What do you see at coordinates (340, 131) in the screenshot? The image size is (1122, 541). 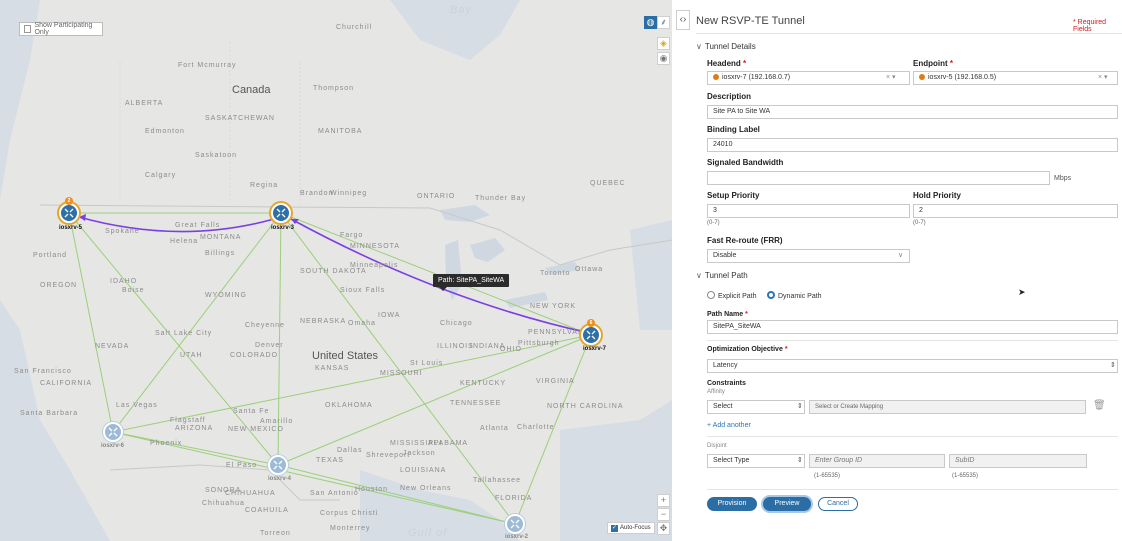 I see `map-place-label: MANITOBA` at bounding box center [340, 131].